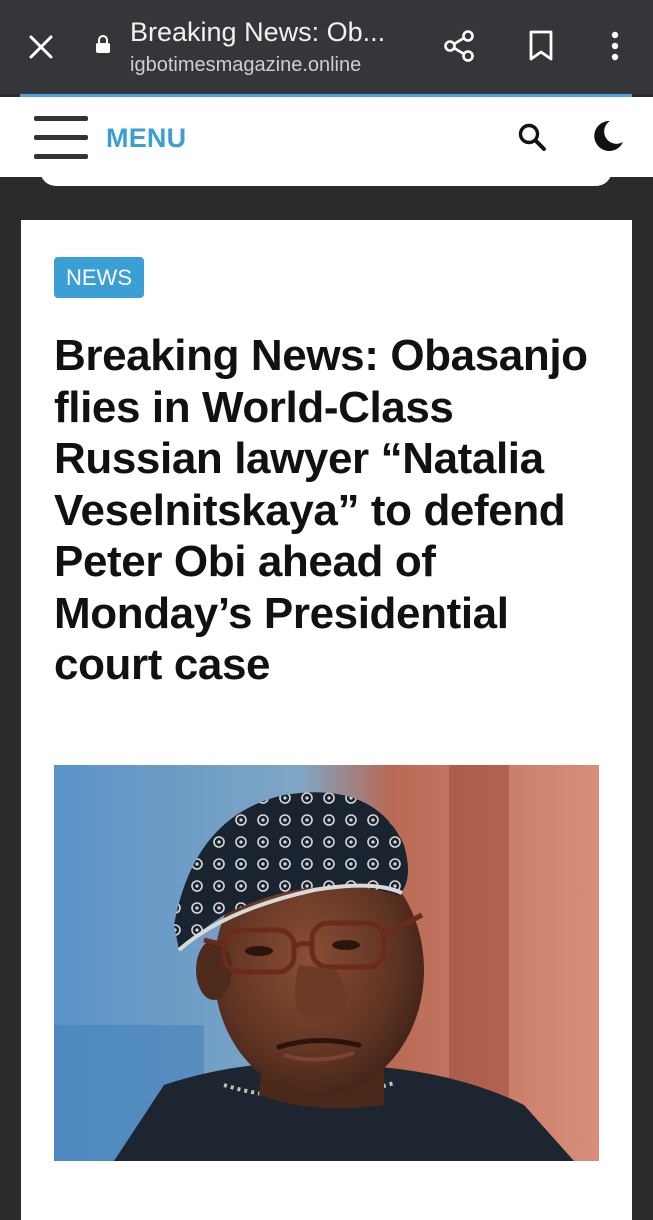 This screenshot has width=653, height=1220. Describe the element at coordinates (541, 46) in the screenshot. I see `bookmark-icon` at that location.